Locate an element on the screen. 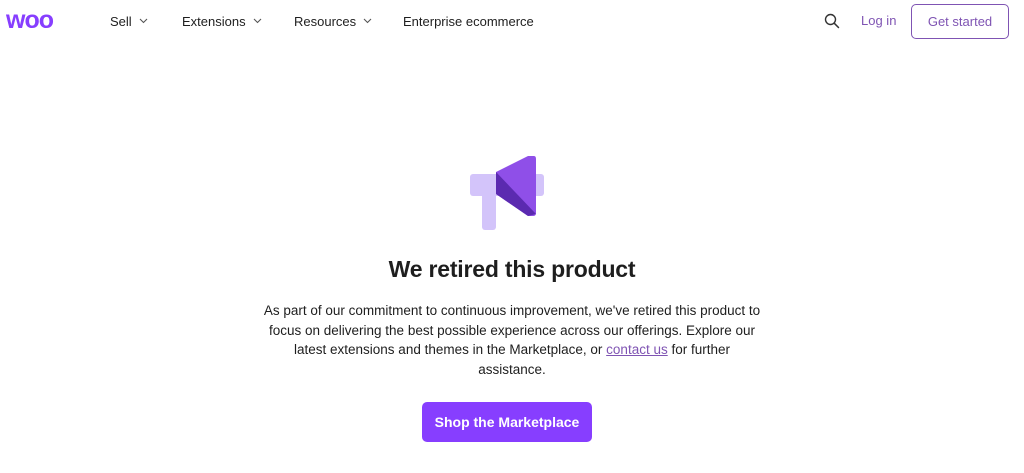 Image resolution: width=1024 pixels, height=473 pixels. get-started-button: Get started is located at coordinates (960, 21).